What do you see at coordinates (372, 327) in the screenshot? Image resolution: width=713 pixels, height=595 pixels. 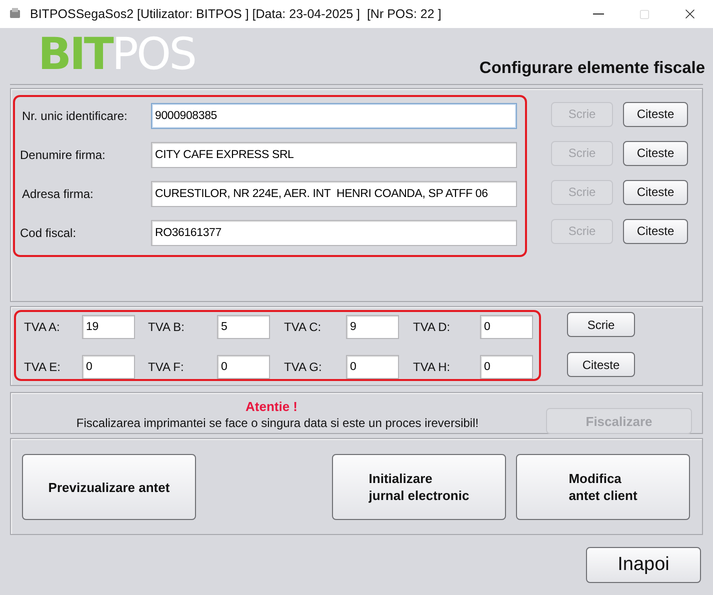 I see `vat-field: 9` at bounding box center [372, 327].